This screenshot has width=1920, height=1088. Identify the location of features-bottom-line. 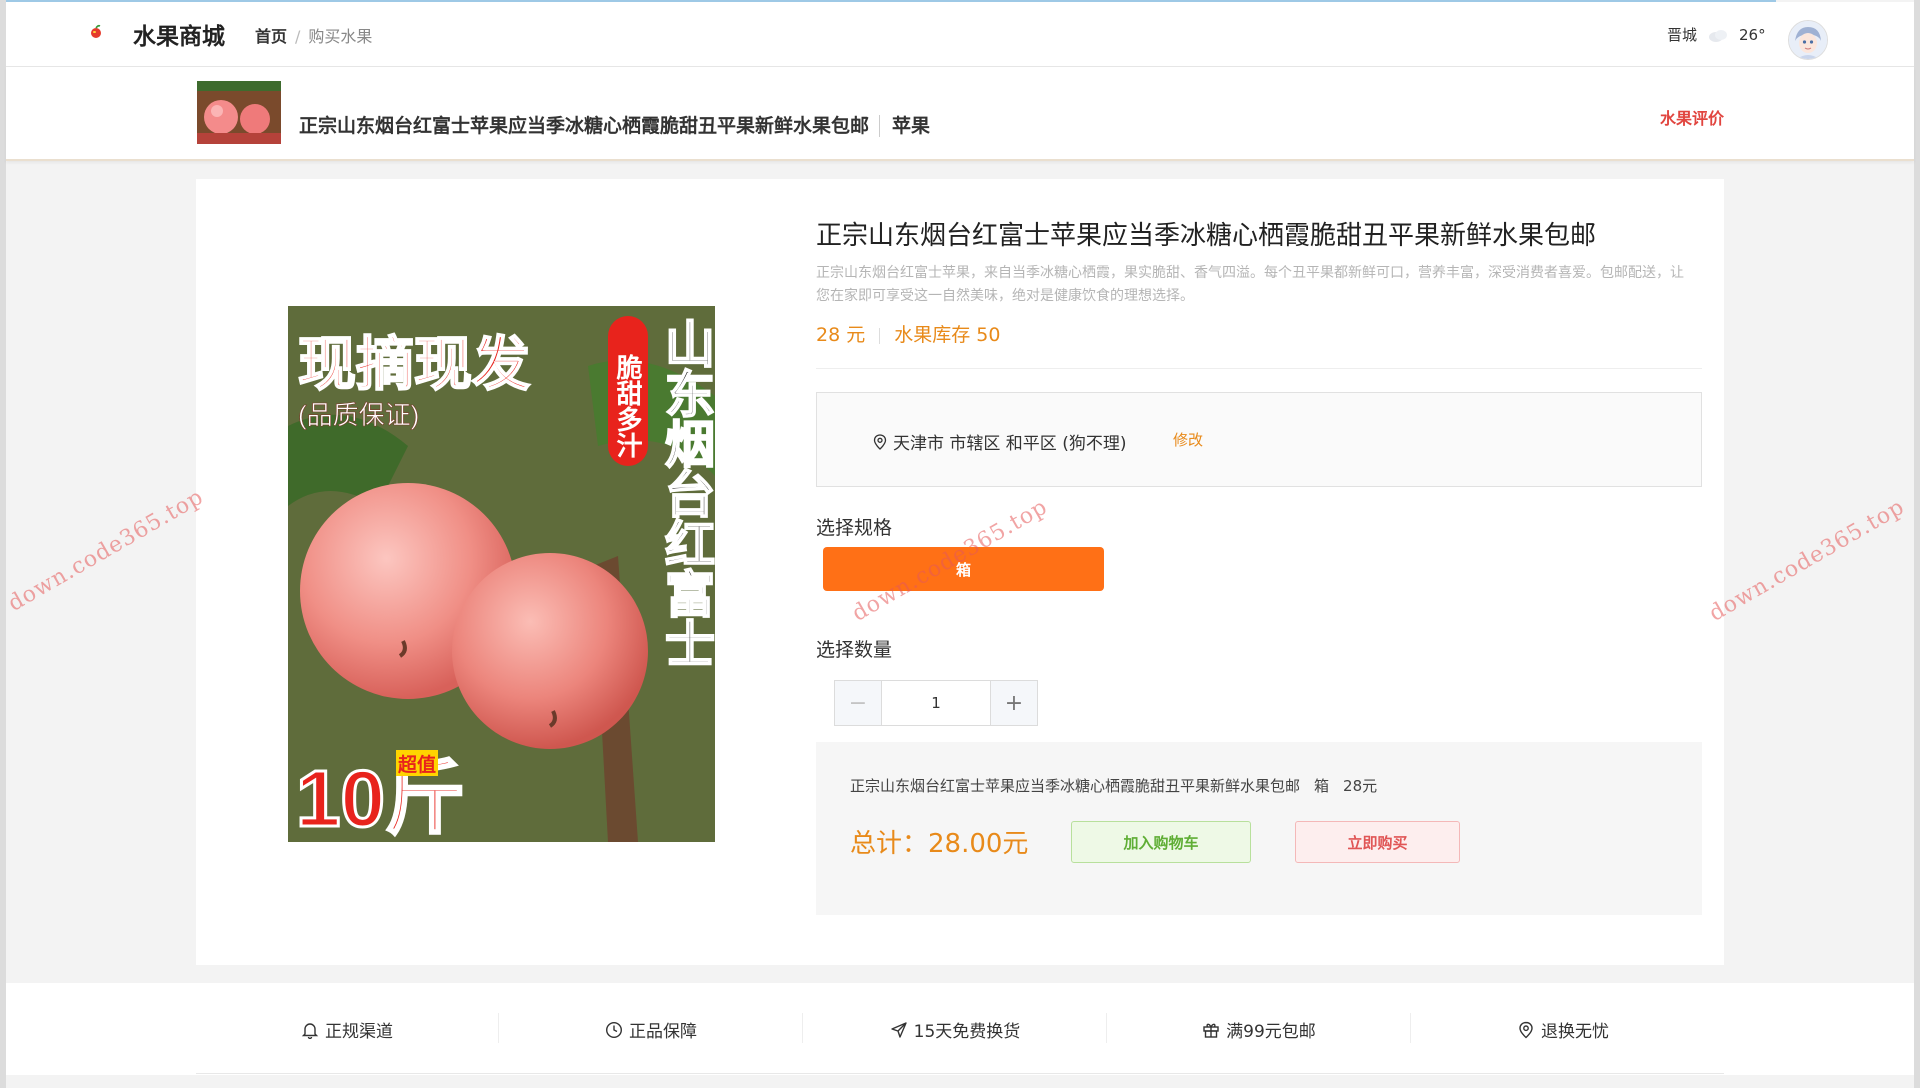
(960, 1073).